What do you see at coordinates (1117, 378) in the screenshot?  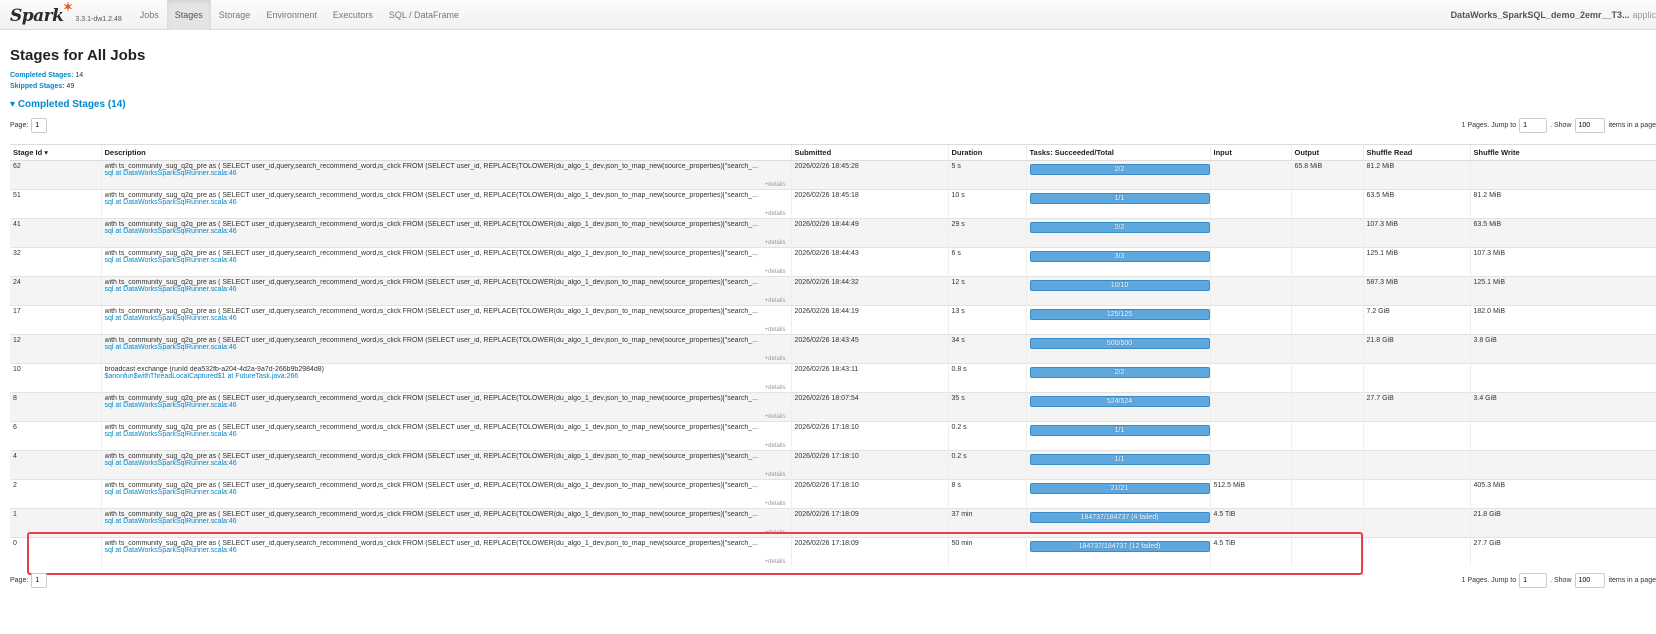 I see `tasks-cell: 2/2` at bounding box center [1117, 378].